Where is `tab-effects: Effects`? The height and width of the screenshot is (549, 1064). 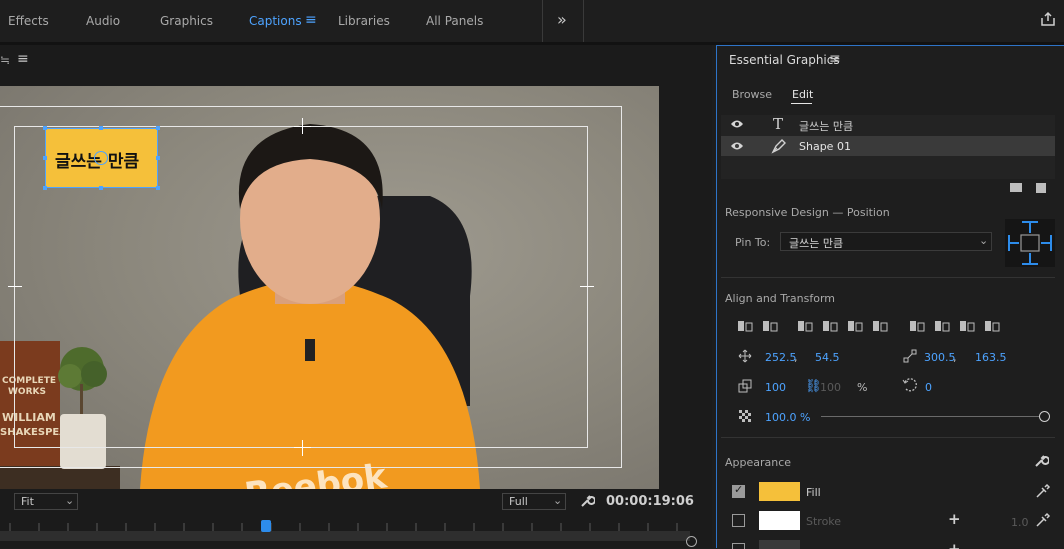
tab-effects: Effects is located at coordinates (28, 21).